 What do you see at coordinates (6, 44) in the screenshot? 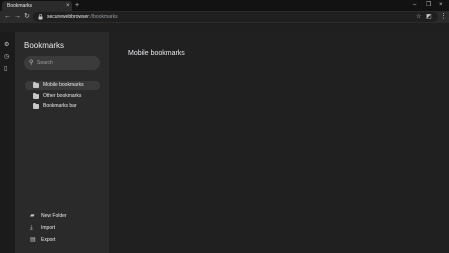
I see `settings-icon: ⚙` at bounding box center [6, 44].